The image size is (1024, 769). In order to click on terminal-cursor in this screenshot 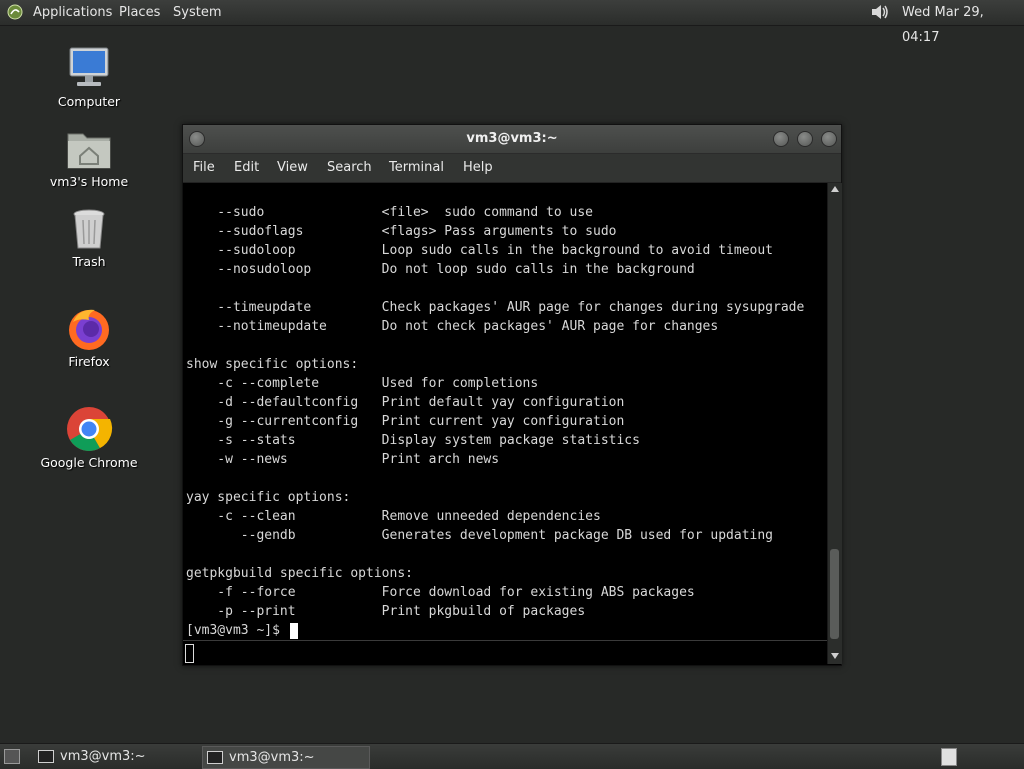, I will do `click(294, 631)`.